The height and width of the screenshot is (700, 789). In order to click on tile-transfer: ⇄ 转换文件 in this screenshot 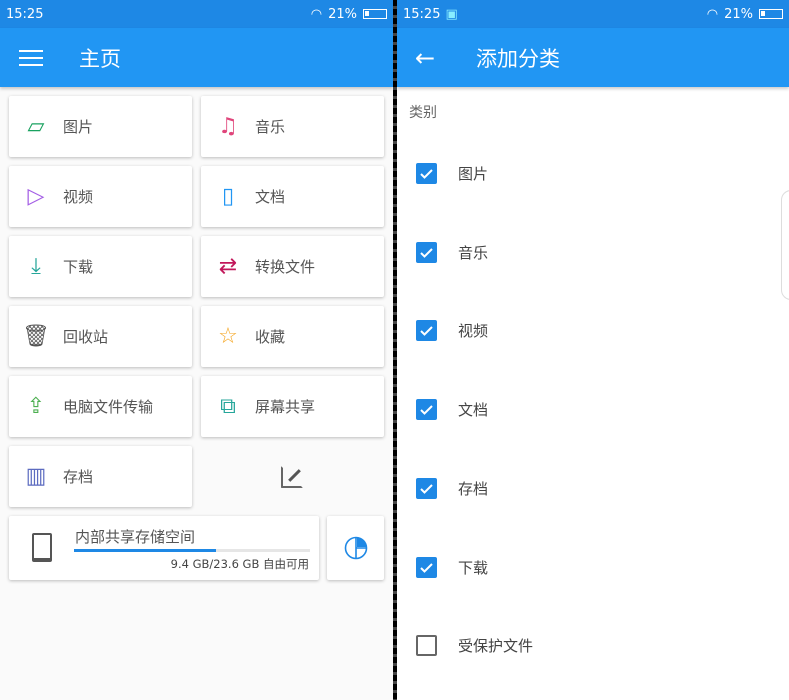, I will do `click(292, 266)`.